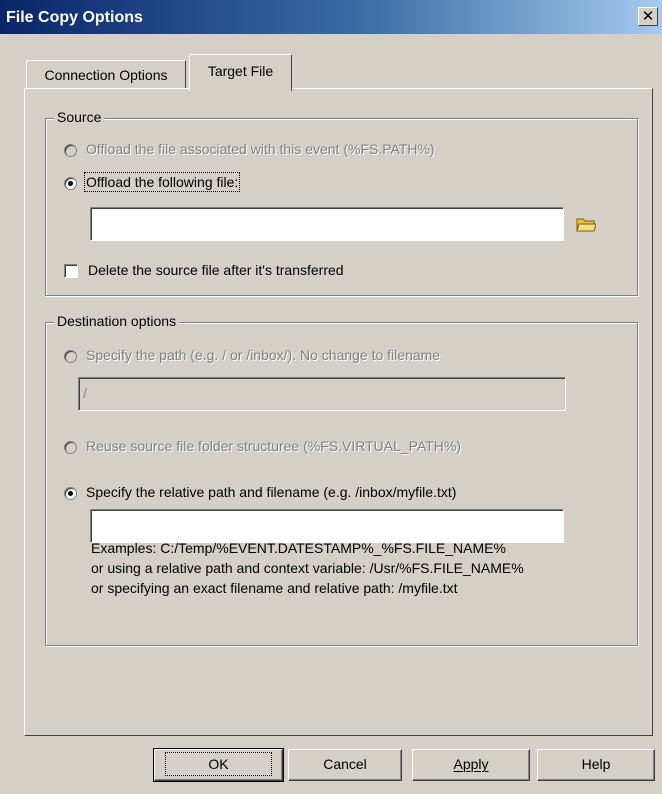 The image size is (662, 794). I want to click on title-bar: File Copy Options ✕, so click(331, 17).